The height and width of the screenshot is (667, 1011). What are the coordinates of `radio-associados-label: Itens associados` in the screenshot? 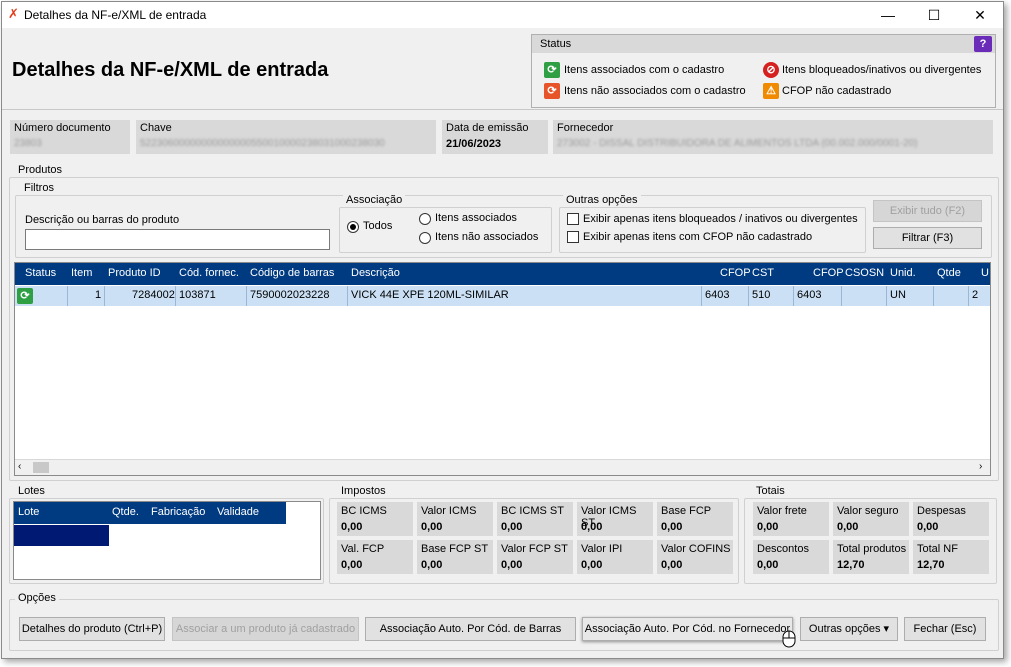 It's located at (476, 218).